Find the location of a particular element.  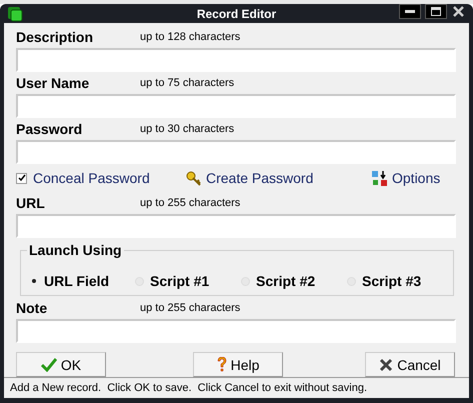

maximize-icon is located at coordinates (436, 11).